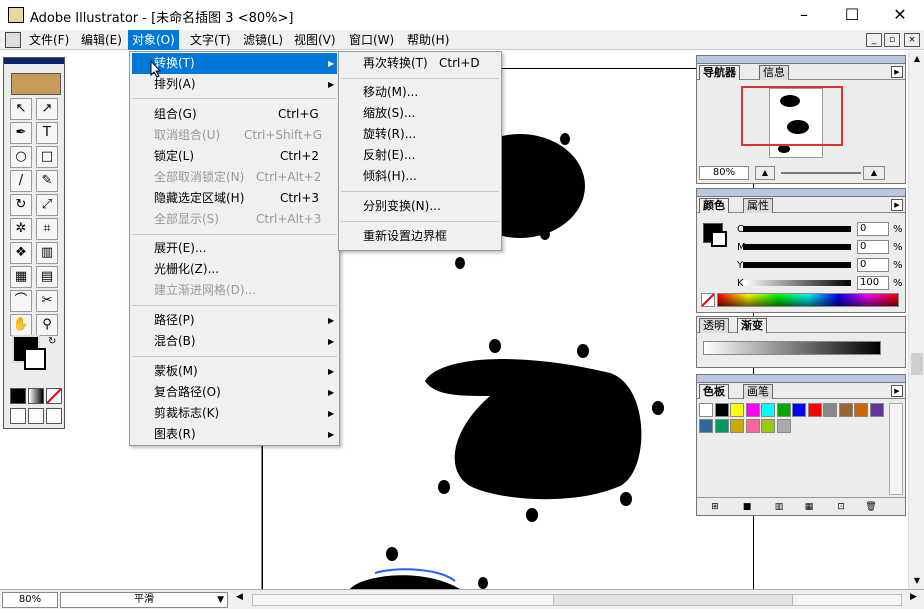  What do you see at coordinates (873, 283) in the screenshot?
I see `channel-value-k: 100` at bounding box center [873, 283].